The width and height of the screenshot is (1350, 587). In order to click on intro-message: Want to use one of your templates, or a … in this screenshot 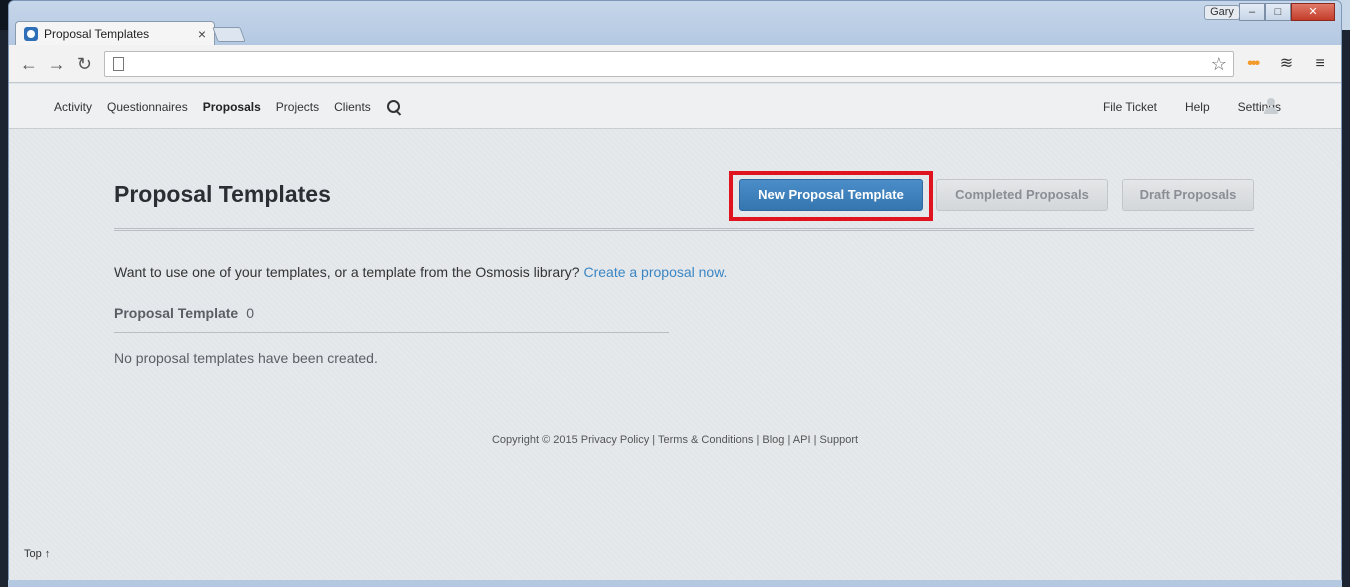, I will do `click(347, 272)`.